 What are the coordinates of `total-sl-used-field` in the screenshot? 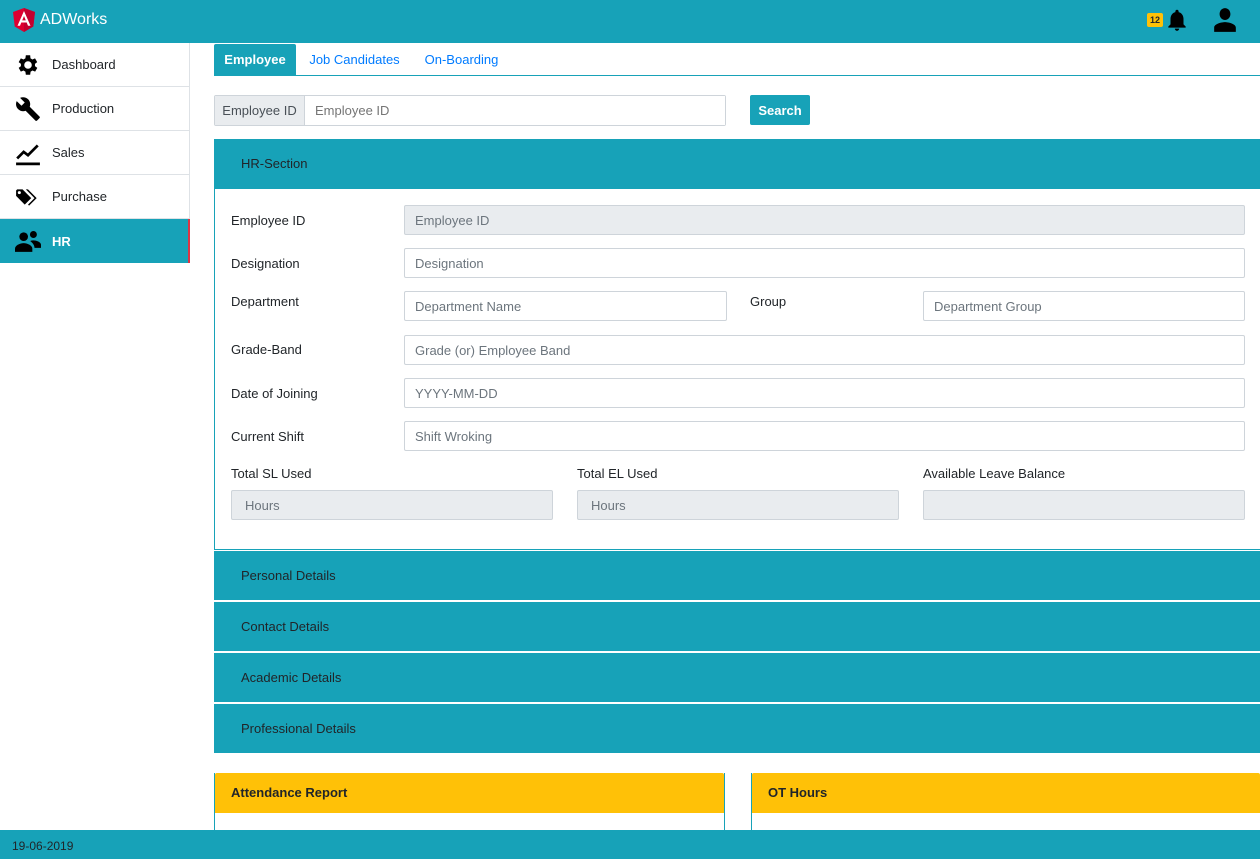 It's located at (392, 505).